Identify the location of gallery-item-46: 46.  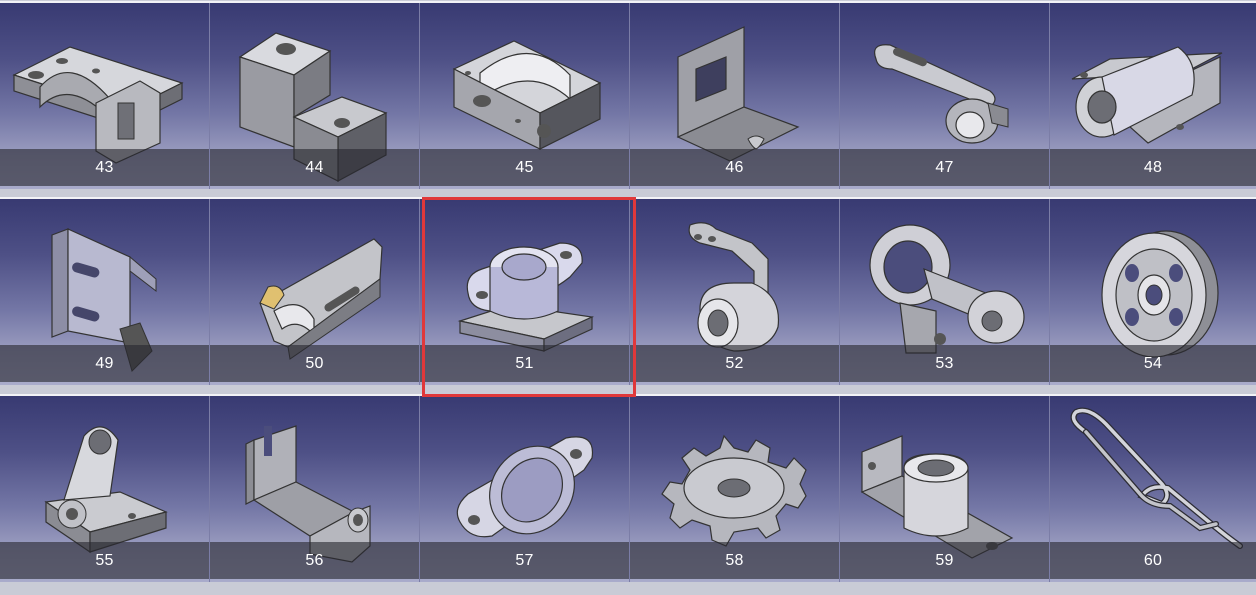
(735, 96).